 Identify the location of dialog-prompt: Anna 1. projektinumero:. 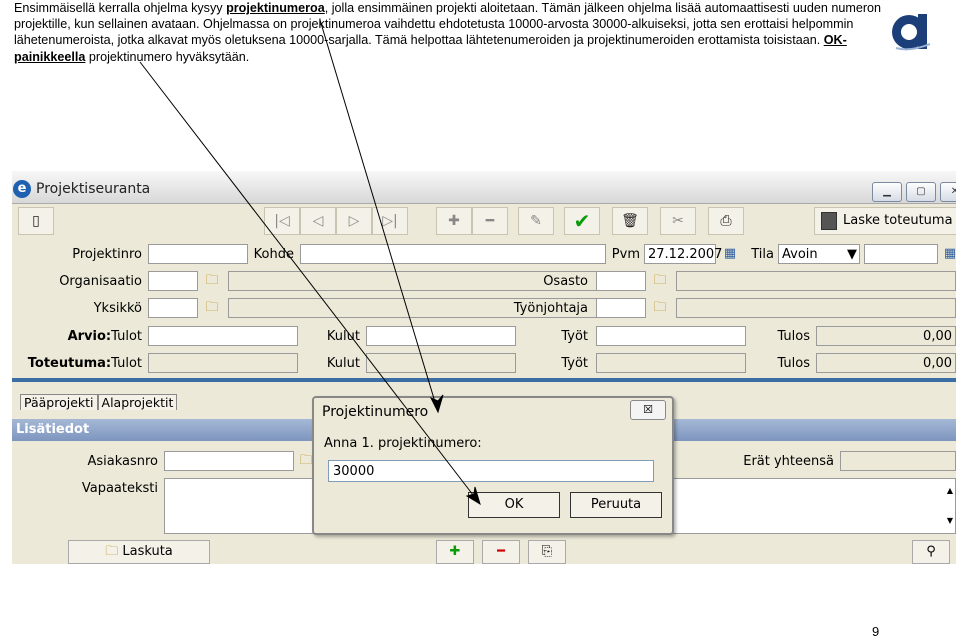
(403, 443).